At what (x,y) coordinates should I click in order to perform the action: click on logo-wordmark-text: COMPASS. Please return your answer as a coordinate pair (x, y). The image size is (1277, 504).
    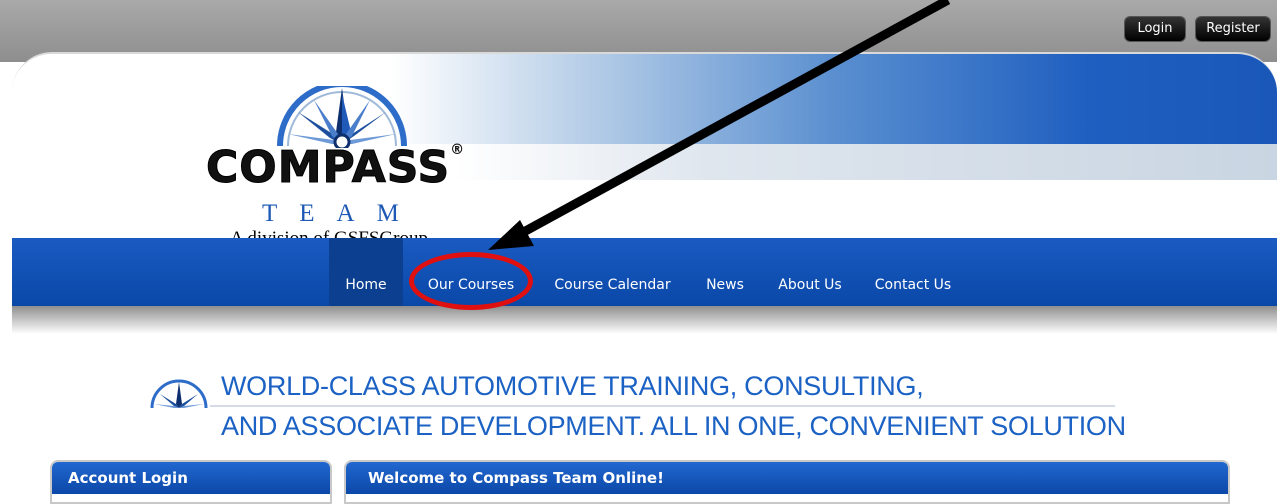
    Looking at the image, I should click on (328, 168).